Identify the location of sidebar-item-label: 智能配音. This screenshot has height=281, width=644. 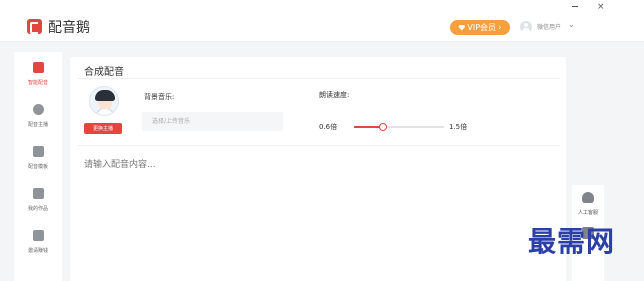
(37, 83).